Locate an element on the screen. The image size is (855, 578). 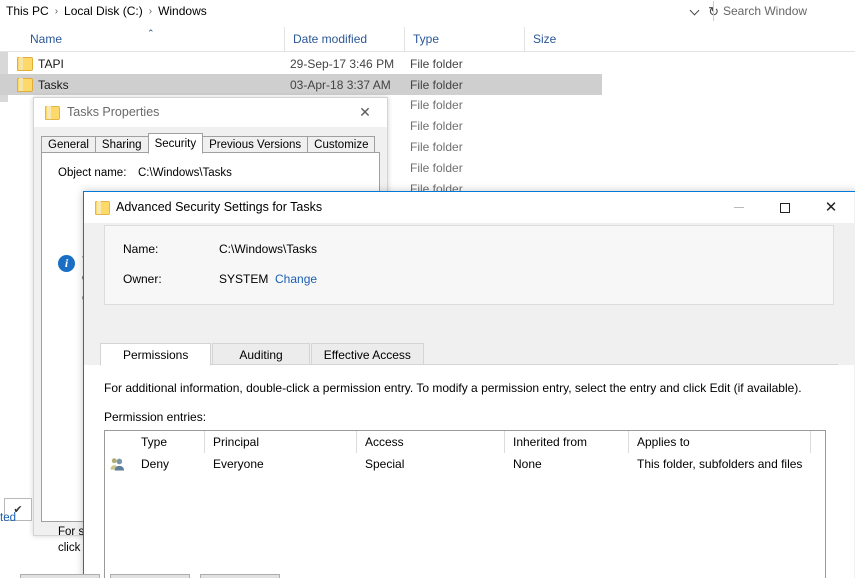
permission-entries-label: Permission entries: is located at coordinates (155, 417).